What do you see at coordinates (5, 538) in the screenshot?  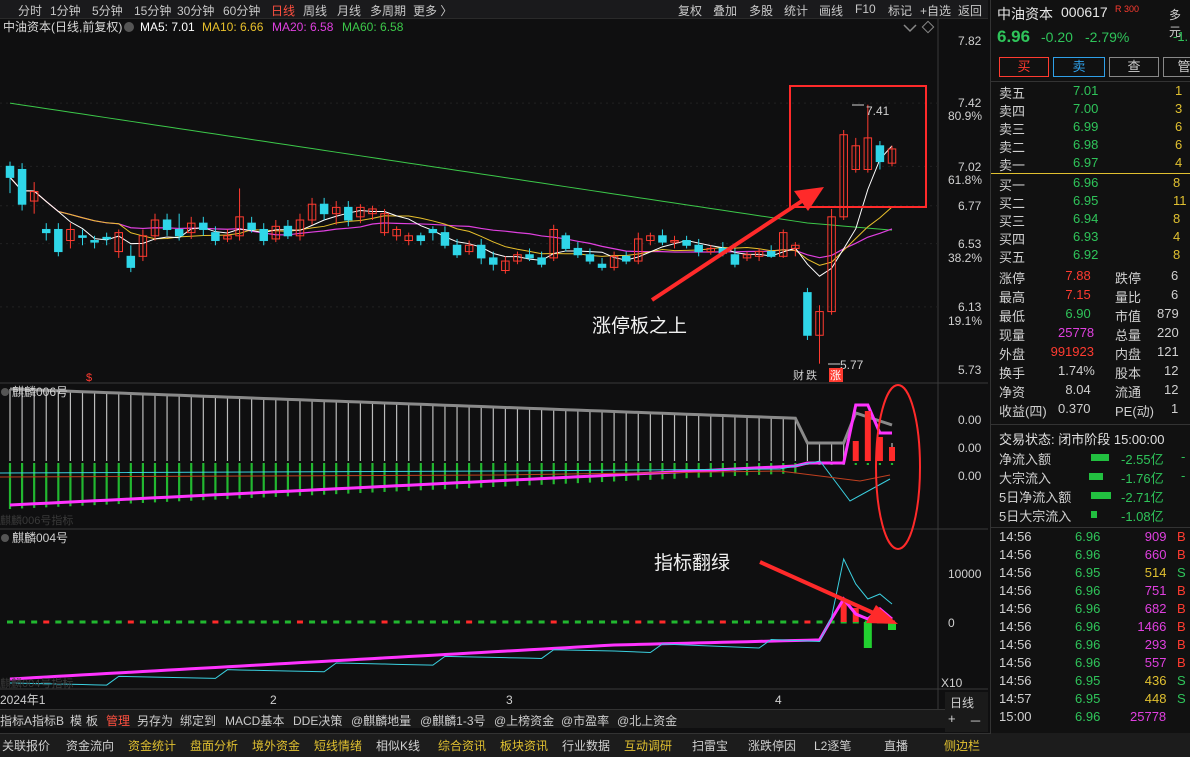 I see `ind2-gear-icon` at bounding box center [5, 538].